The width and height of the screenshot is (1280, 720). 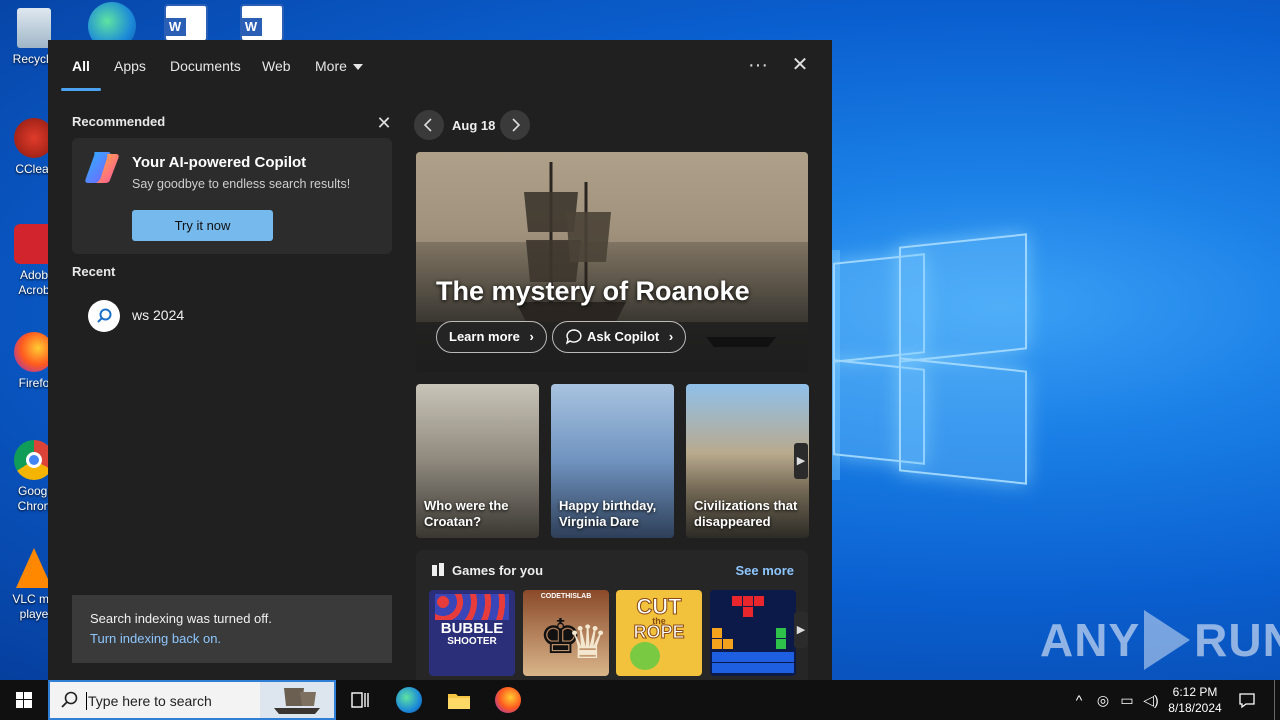 I want to click on show-desktop-button, so click(x=1274, y=700).